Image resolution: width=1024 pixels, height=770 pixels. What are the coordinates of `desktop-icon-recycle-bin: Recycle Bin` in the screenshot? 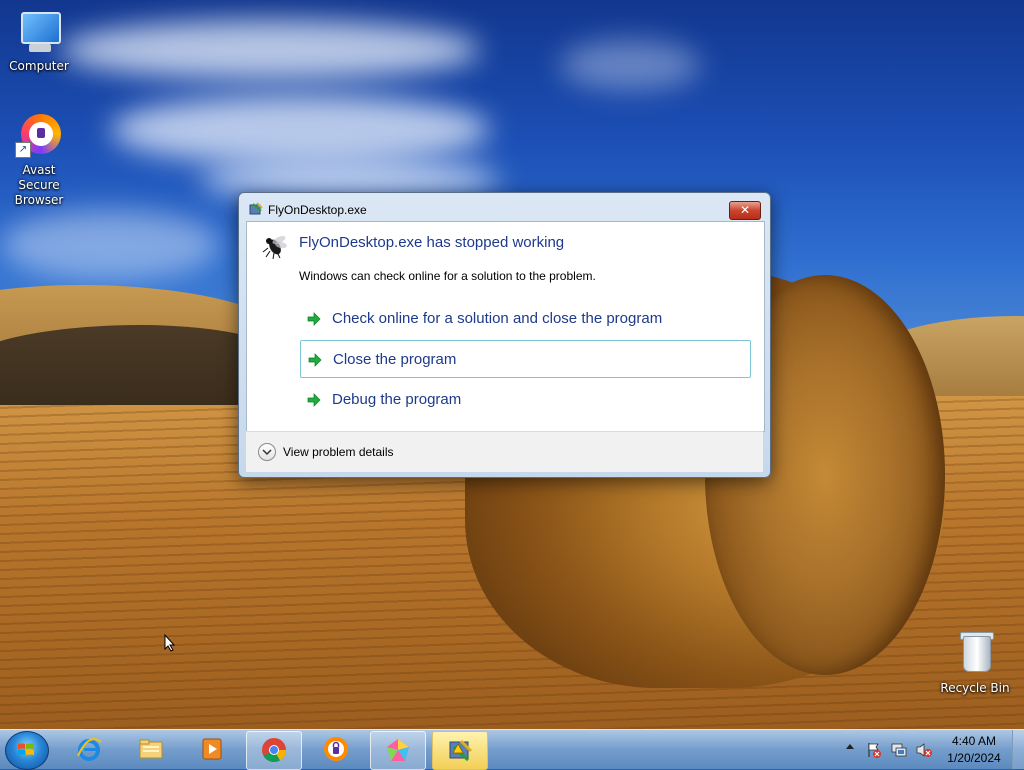 It's located at (975, 663).